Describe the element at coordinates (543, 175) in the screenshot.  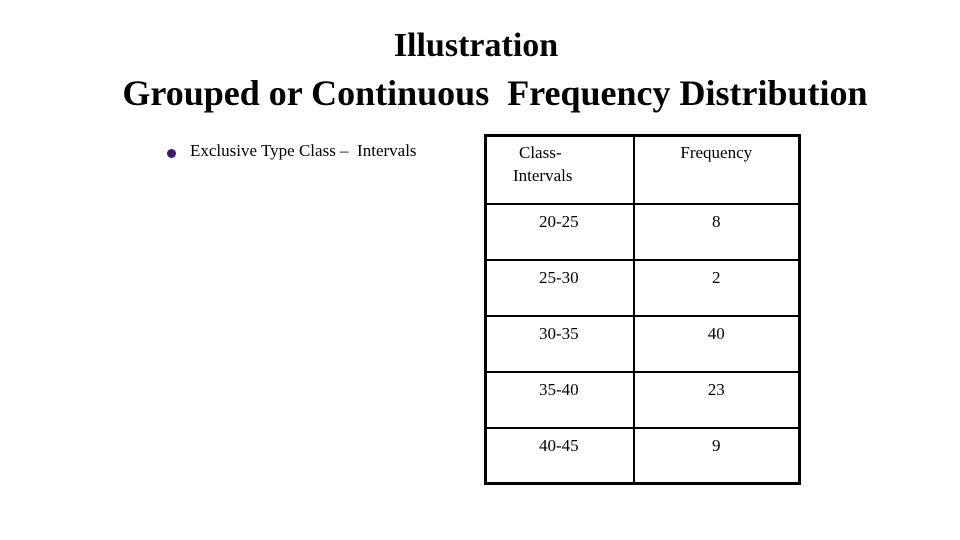
I see `header-class-line2: Intervals` at that location.